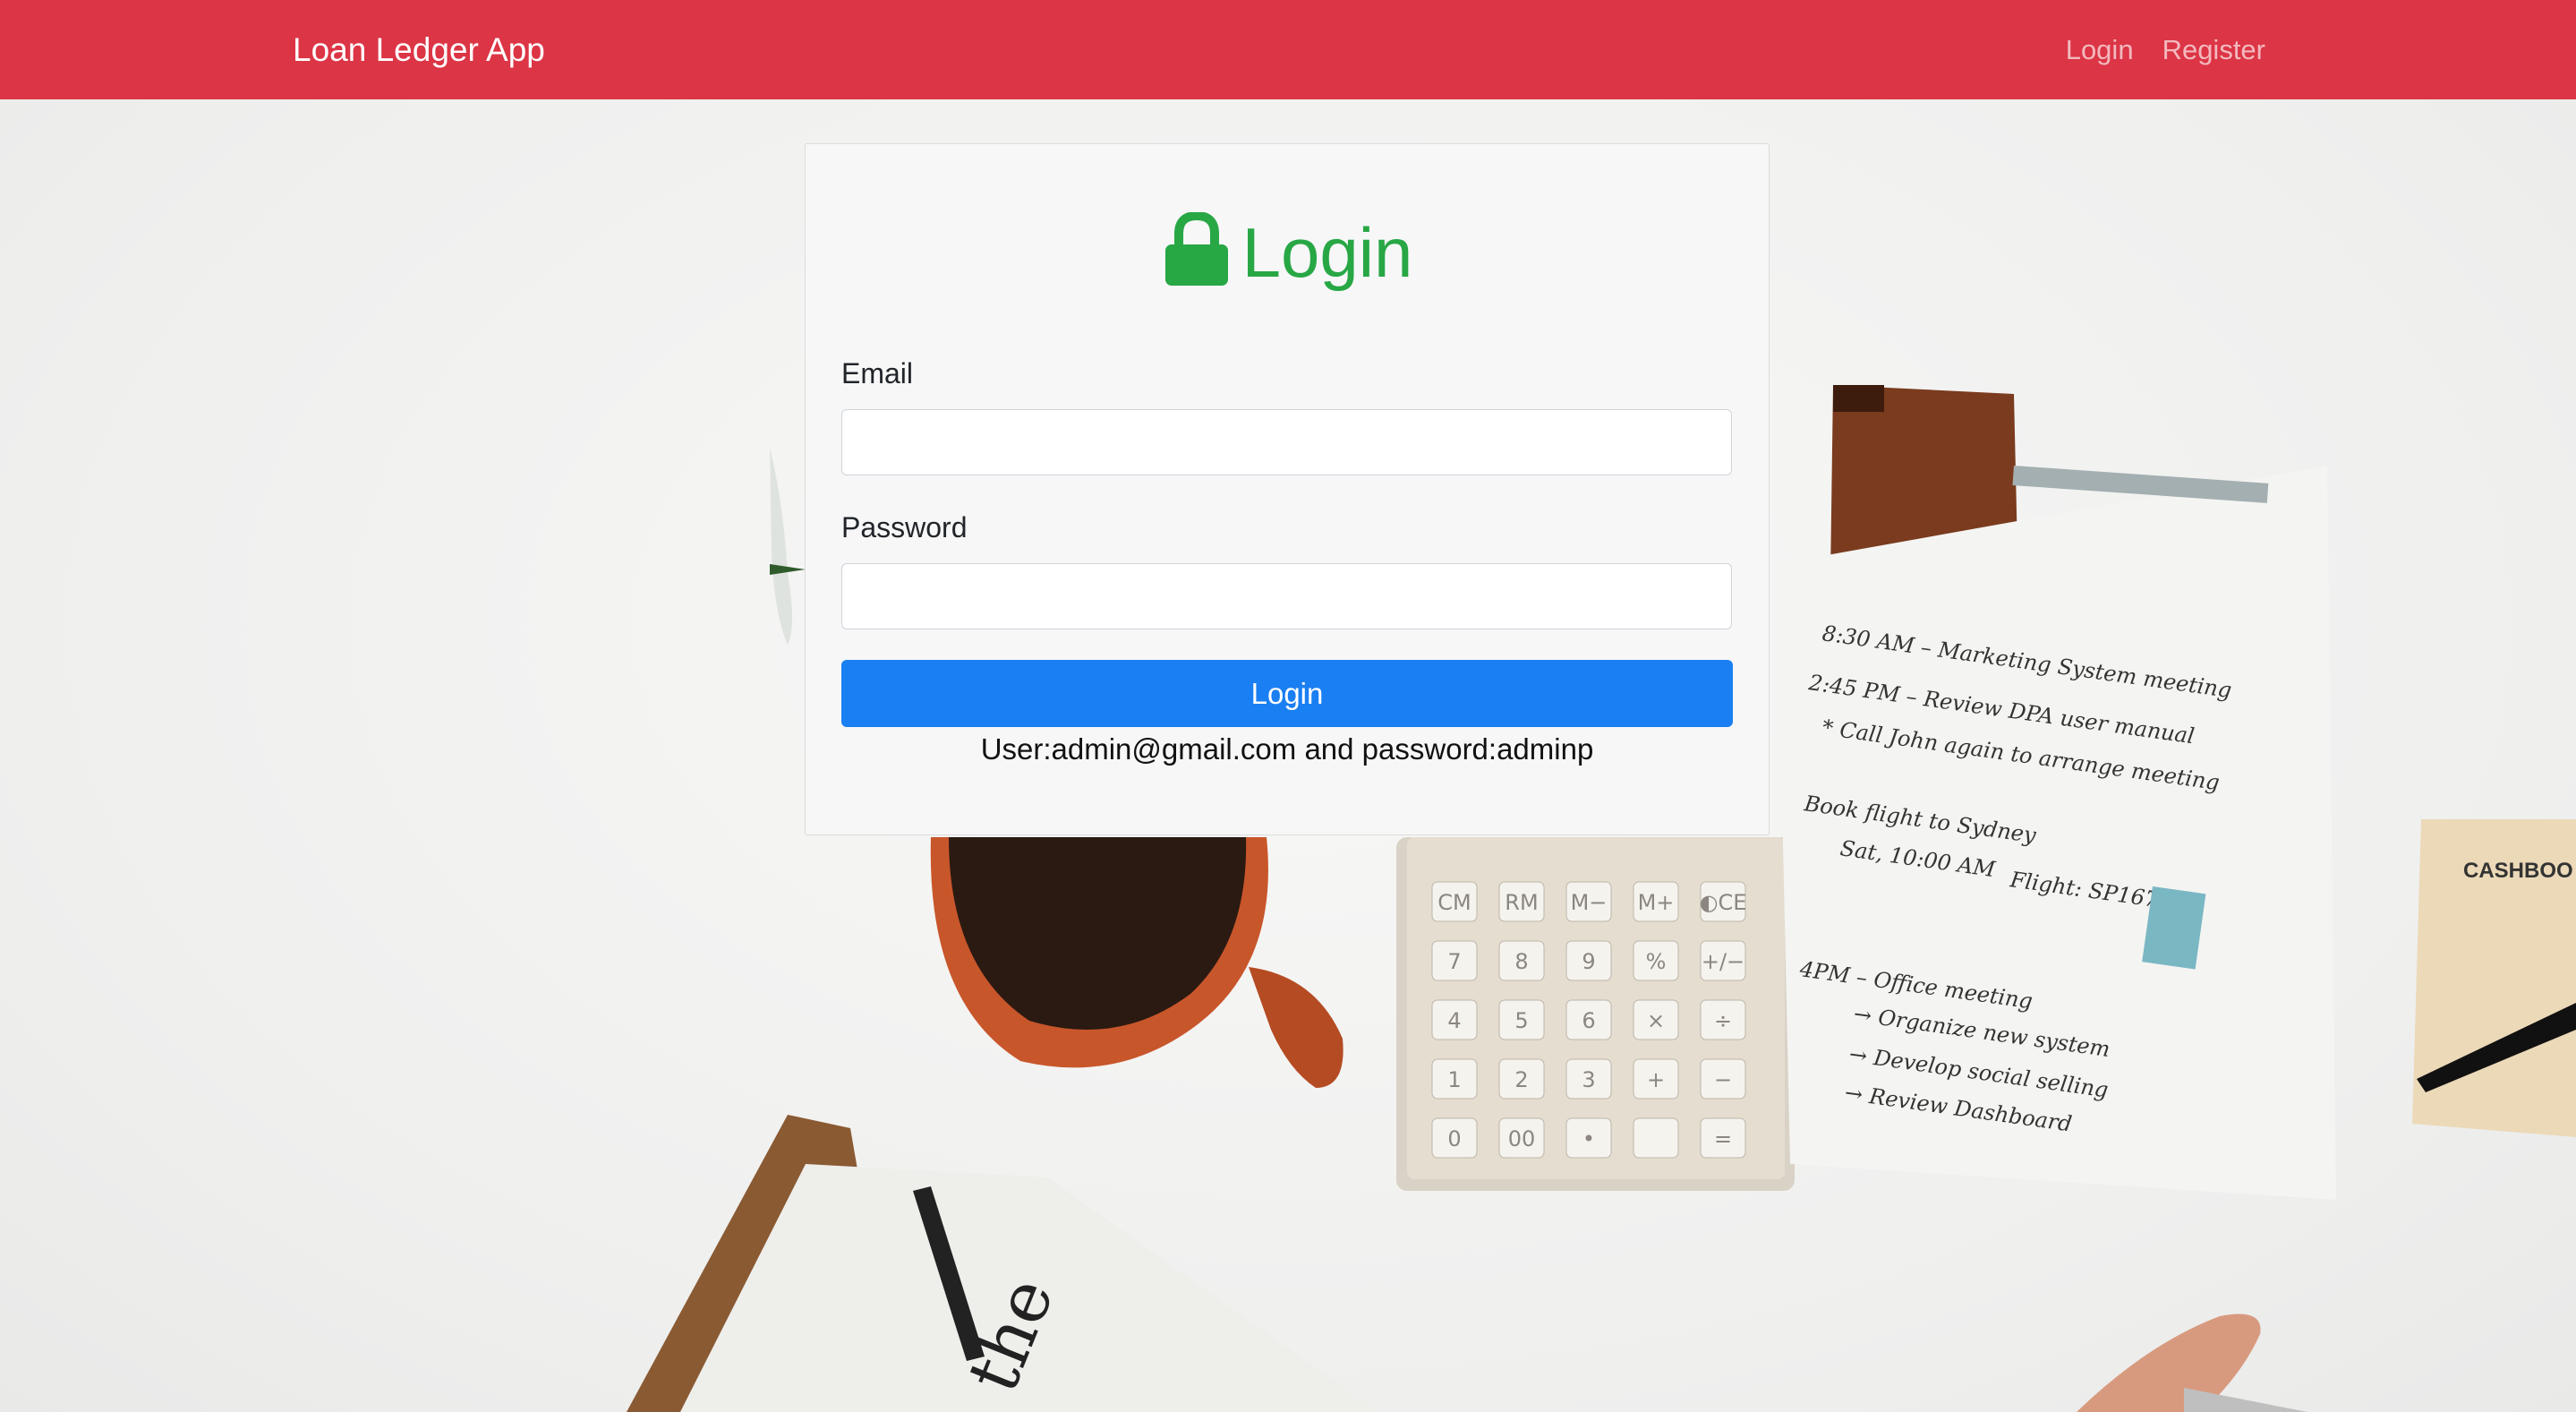 Image resolution: width=2576 pixels, height=1412 pixels. Describe the element at coordinates (1286, 442) in the screenshot. I see `email-field` at that location.